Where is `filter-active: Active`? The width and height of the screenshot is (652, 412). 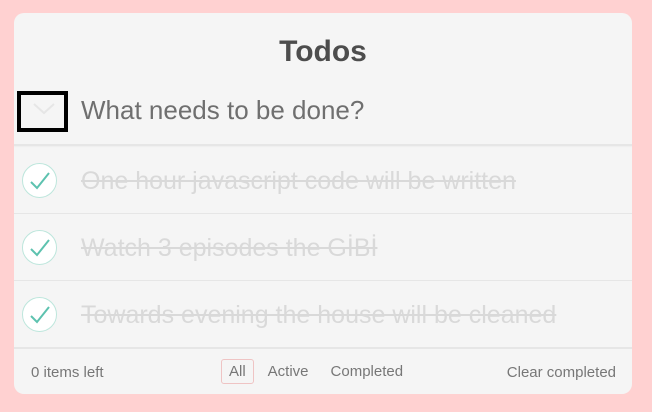 filter-active: Active is located at coordinates (288, 371).